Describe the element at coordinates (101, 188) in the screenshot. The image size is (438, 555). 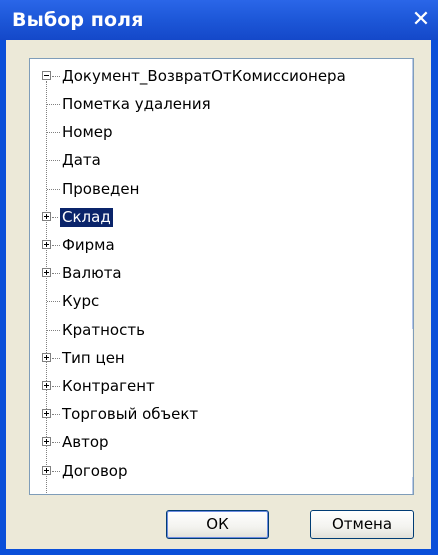
I see `tree-item-label: Проведен` at that location.